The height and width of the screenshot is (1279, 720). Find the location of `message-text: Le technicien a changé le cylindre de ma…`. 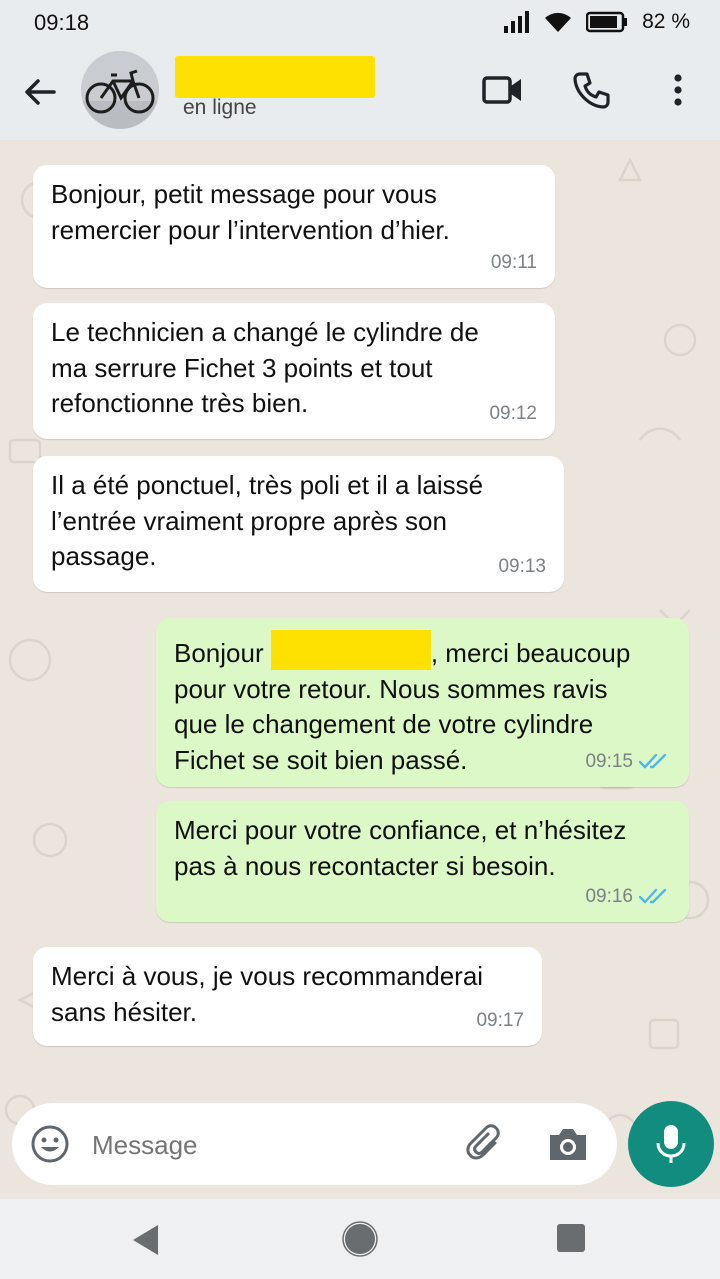

message-text: Le technicien a changé le cylindre de ma… is located at coordinates (265, 367).